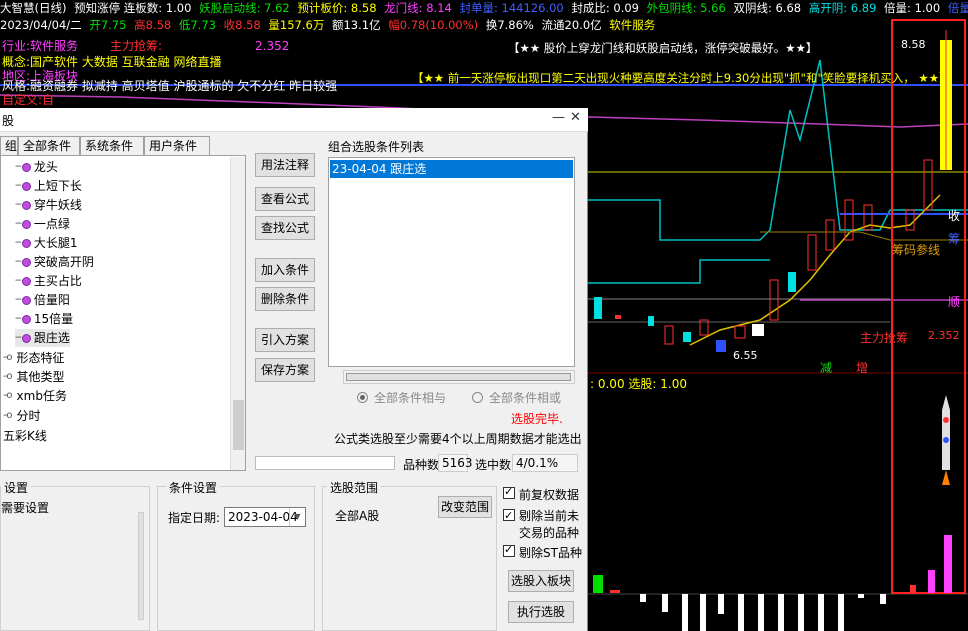  I want to click on indicator-outer: 外包阴线: 5.66, so click(686, 8).